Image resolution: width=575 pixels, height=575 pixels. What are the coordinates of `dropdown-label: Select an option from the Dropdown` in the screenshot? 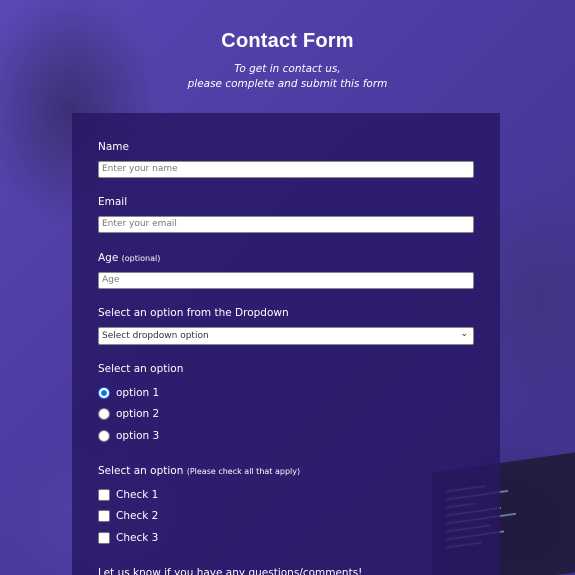 It's located at (193, 313).